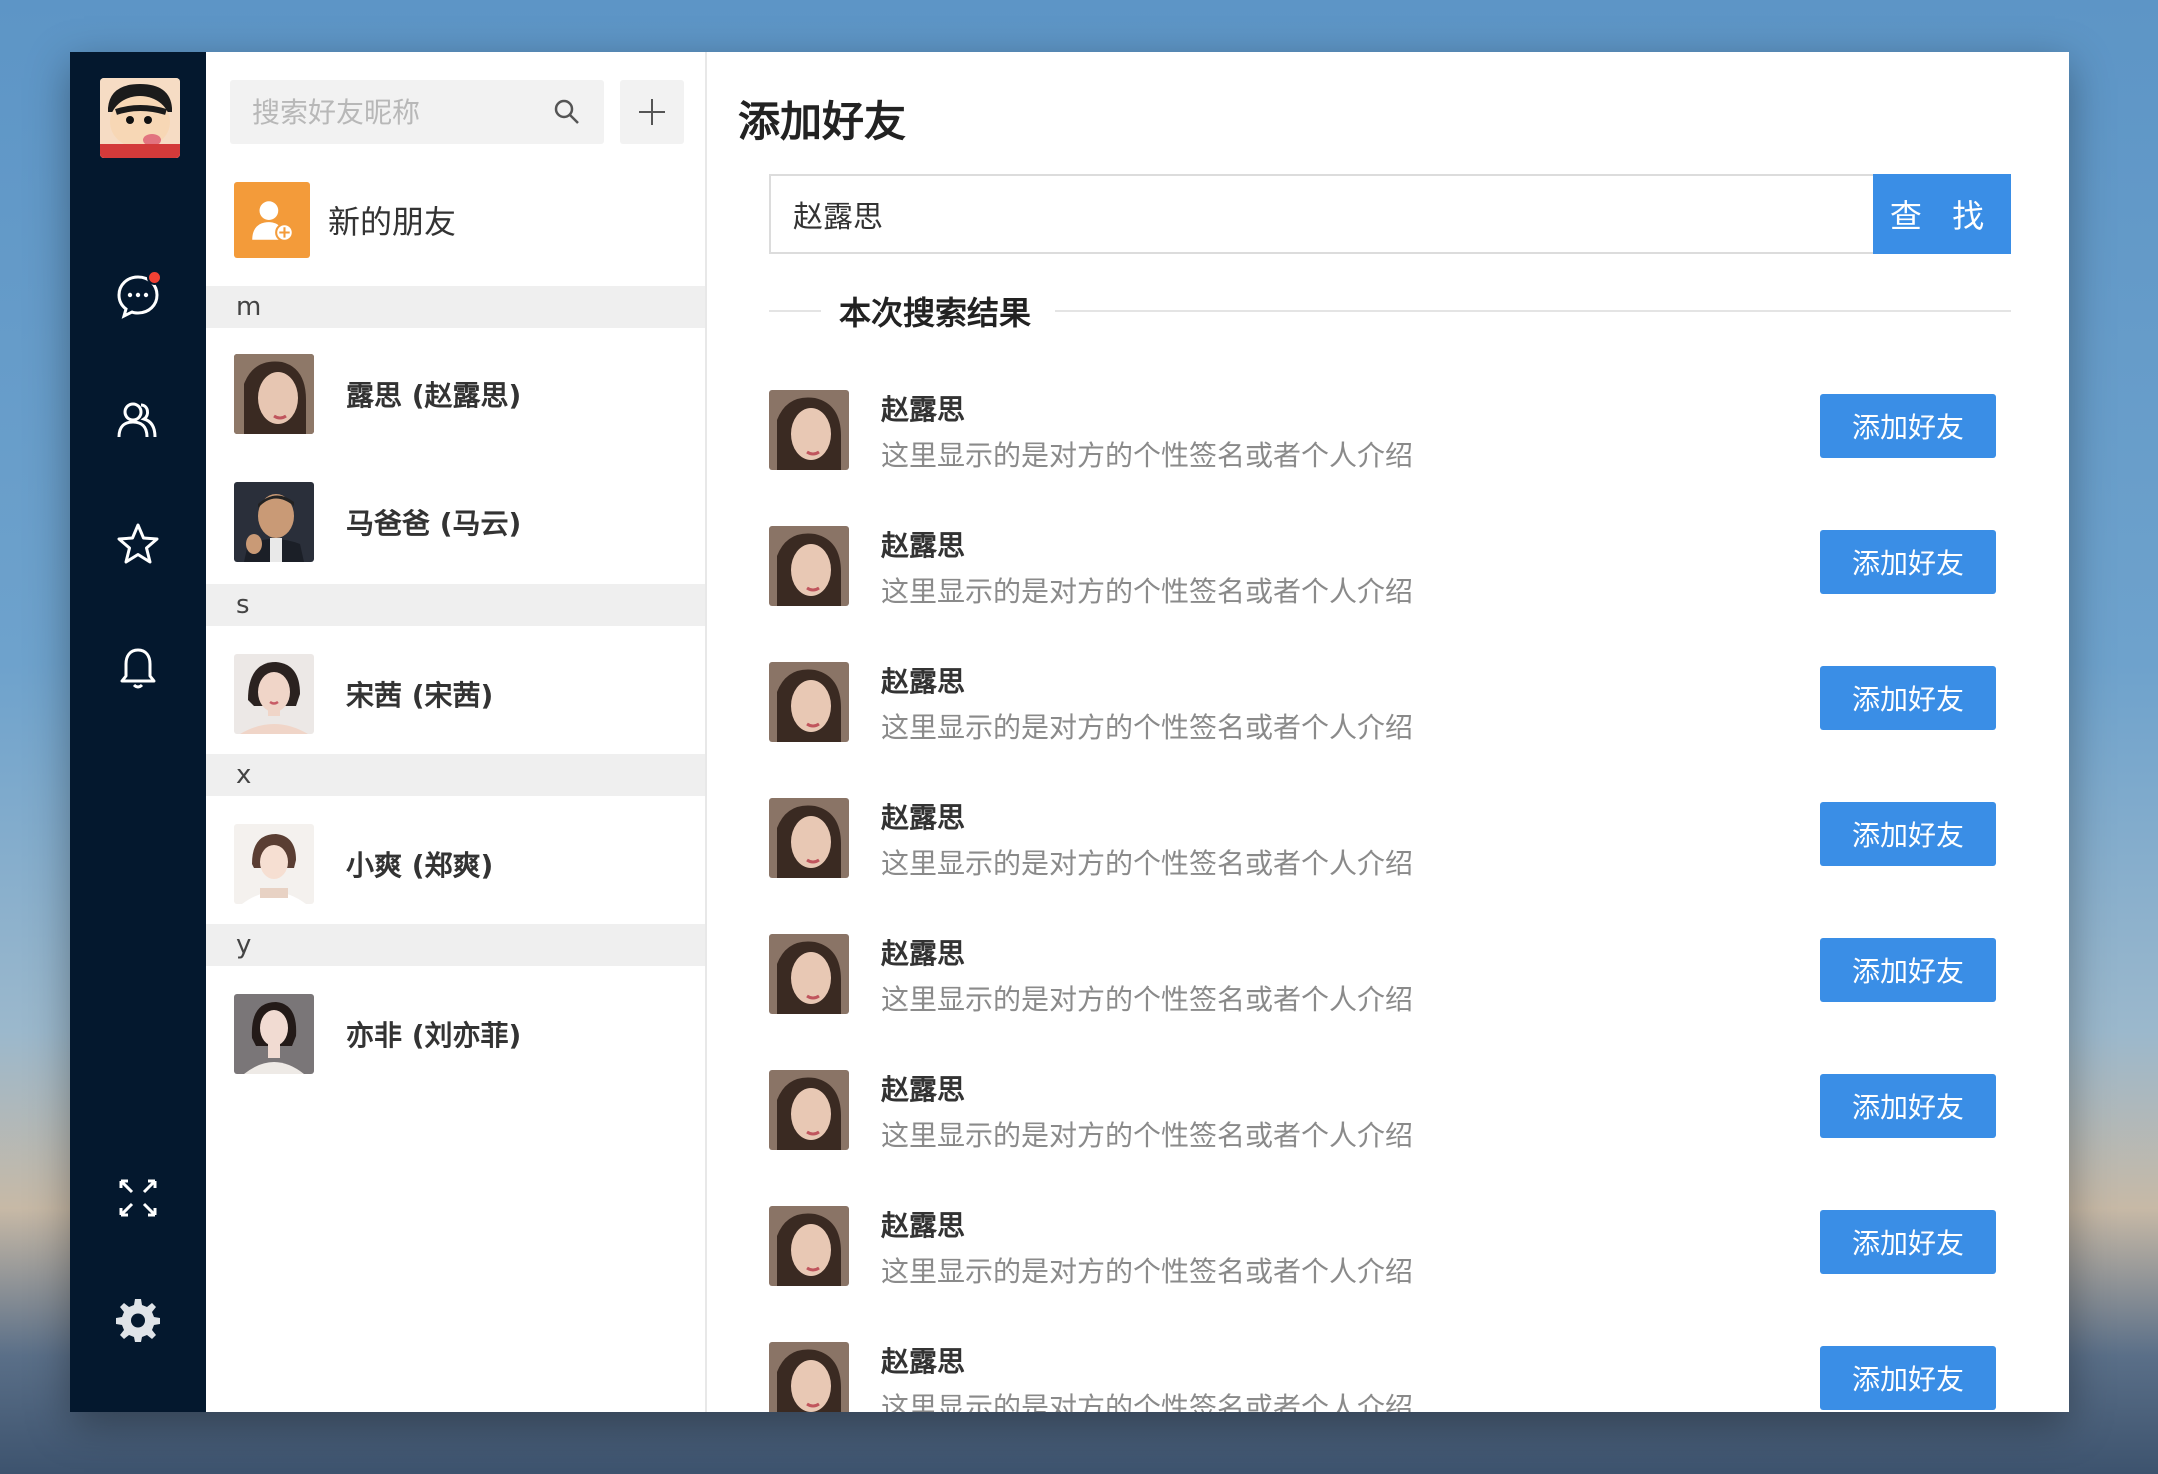 The width and height of the screenshot is (2158, 1474). Describe the element at coordinates (567, 112) in the screenshot. I see `search-icon` at that location.